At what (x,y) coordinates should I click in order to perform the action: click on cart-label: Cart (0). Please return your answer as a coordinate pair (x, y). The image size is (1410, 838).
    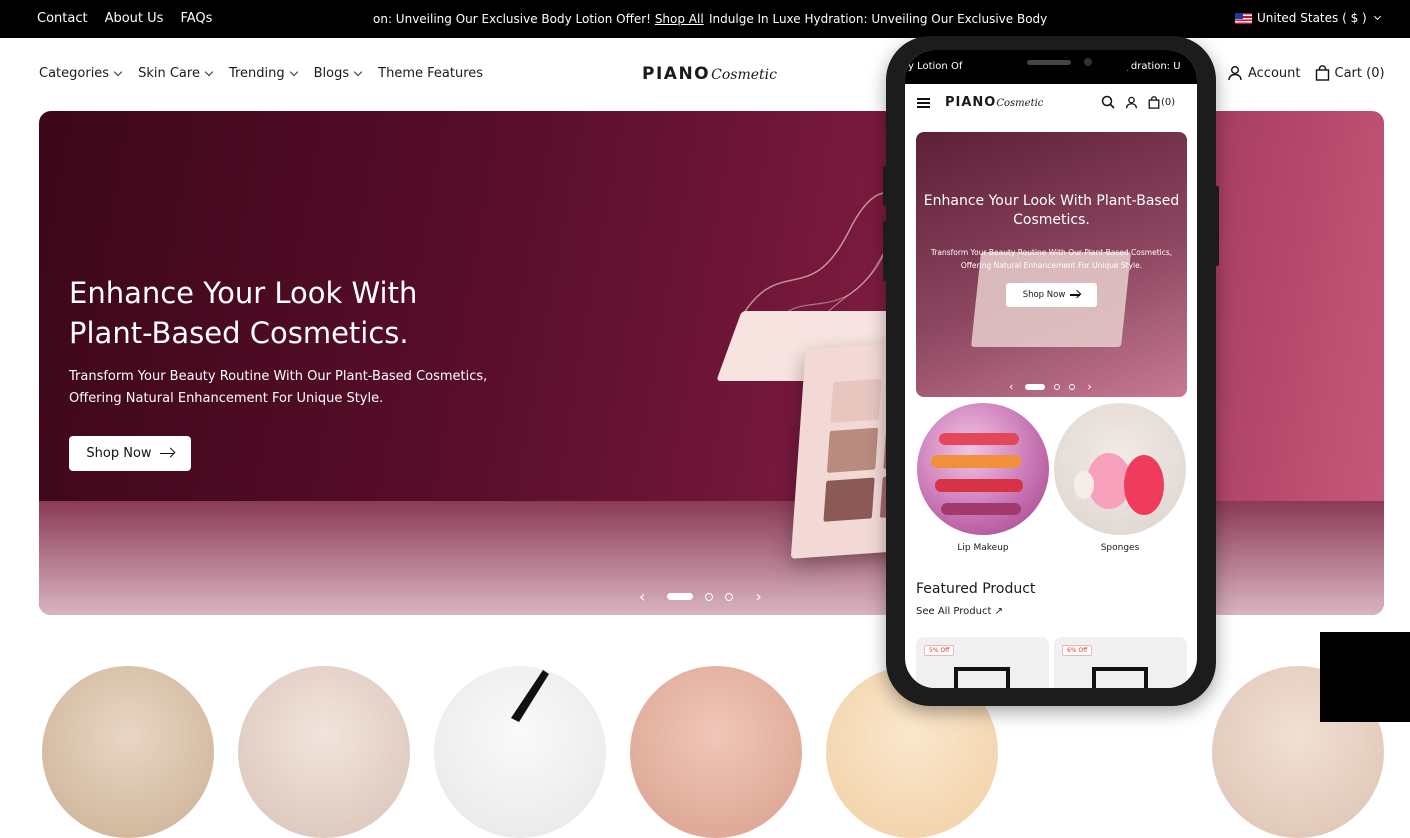
    Looking at the image, I should click on (1359, 73).